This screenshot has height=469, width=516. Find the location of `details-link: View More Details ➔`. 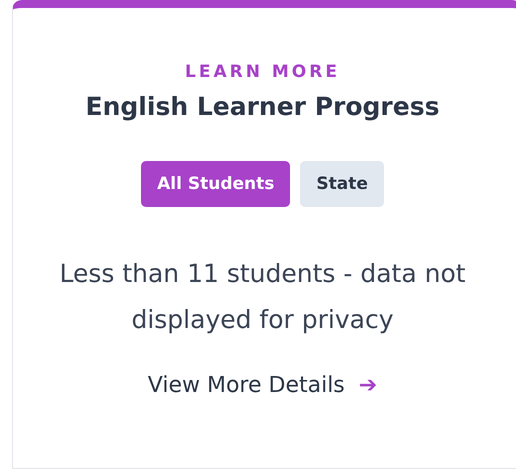

details-link: View More Details ➔ is located at coordinates (263, 385).